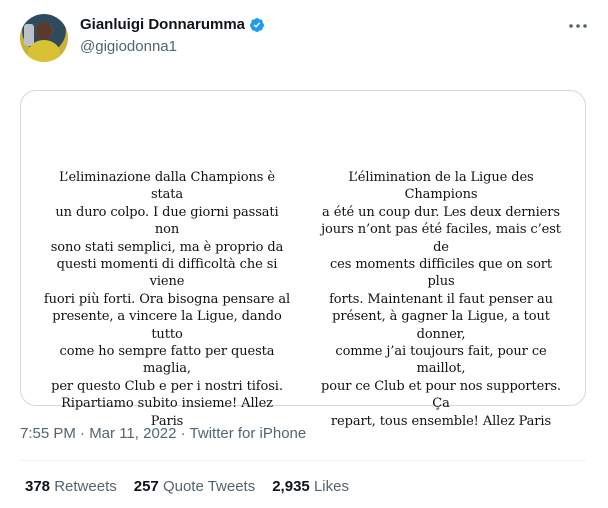 This screenshot has height=508, width=608. I want to click on name-row: Gianluigi Donnarumma, so click(172, 24).